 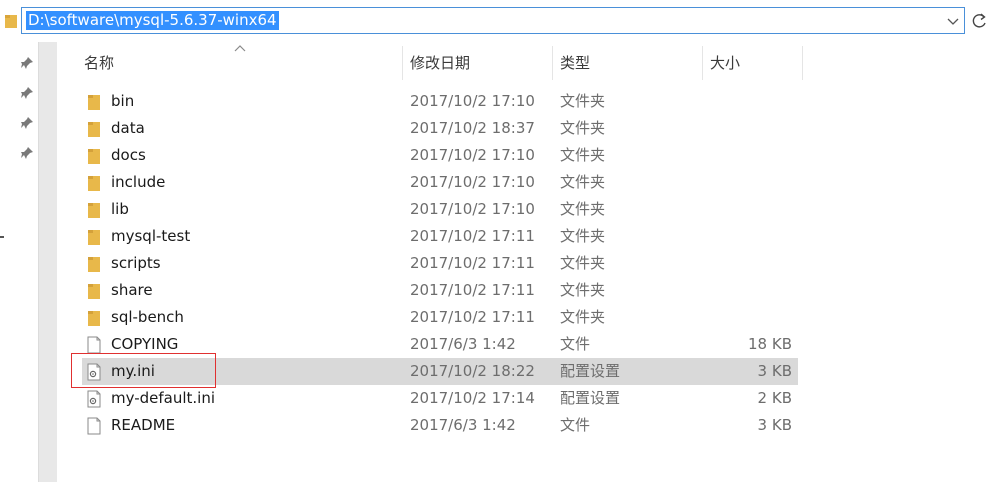 I want to click on file-size: 2 KB, so click(x=774, y=398).